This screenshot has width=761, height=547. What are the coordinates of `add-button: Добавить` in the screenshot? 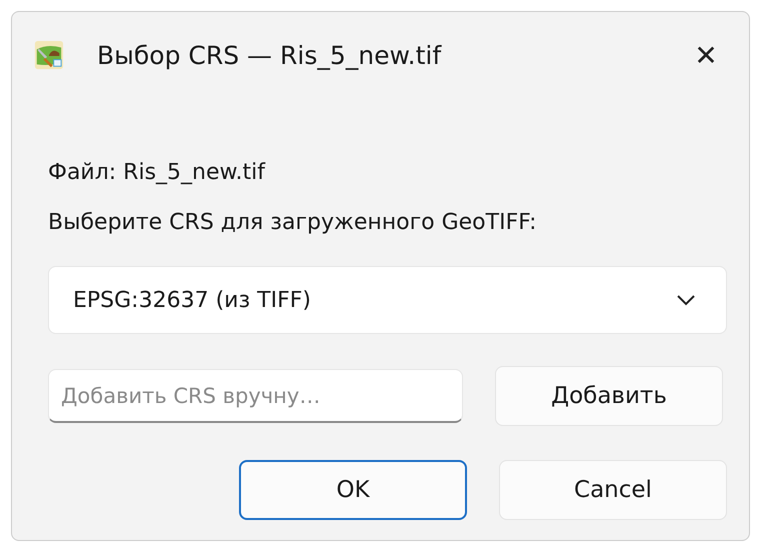 It's located at (609, 396).